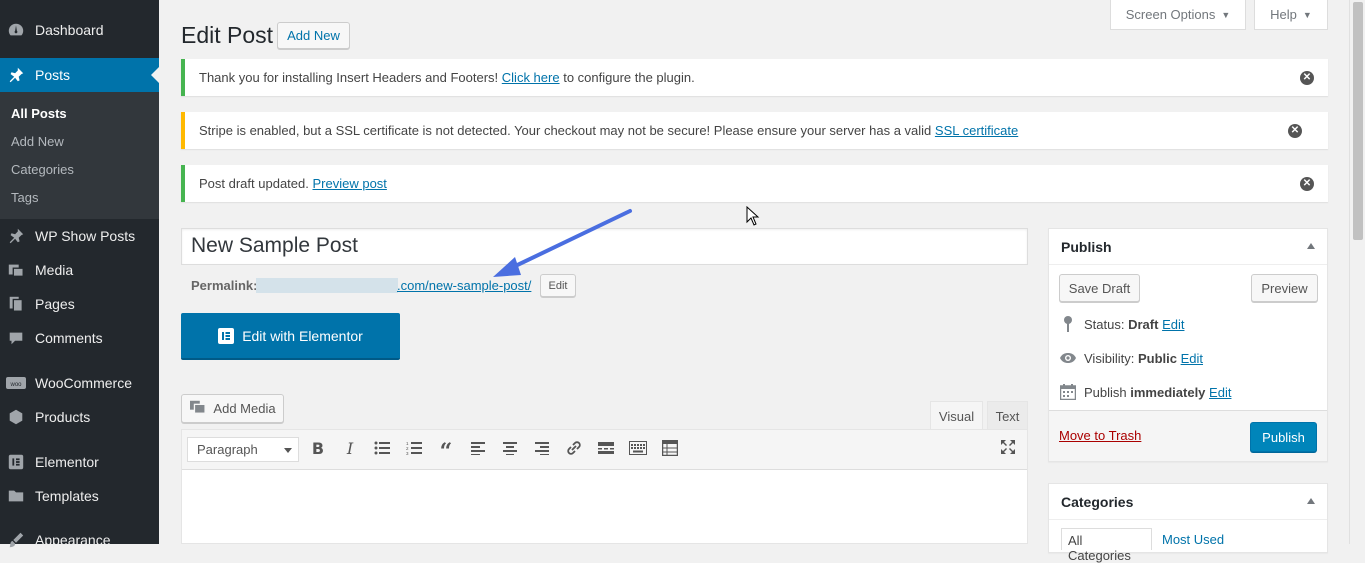 The height and width of the screenshot is (563, 1365). Describe the element at coordinates (254, 183) in the screenshot. I see `notice-text: Post draft updated.` at that location.